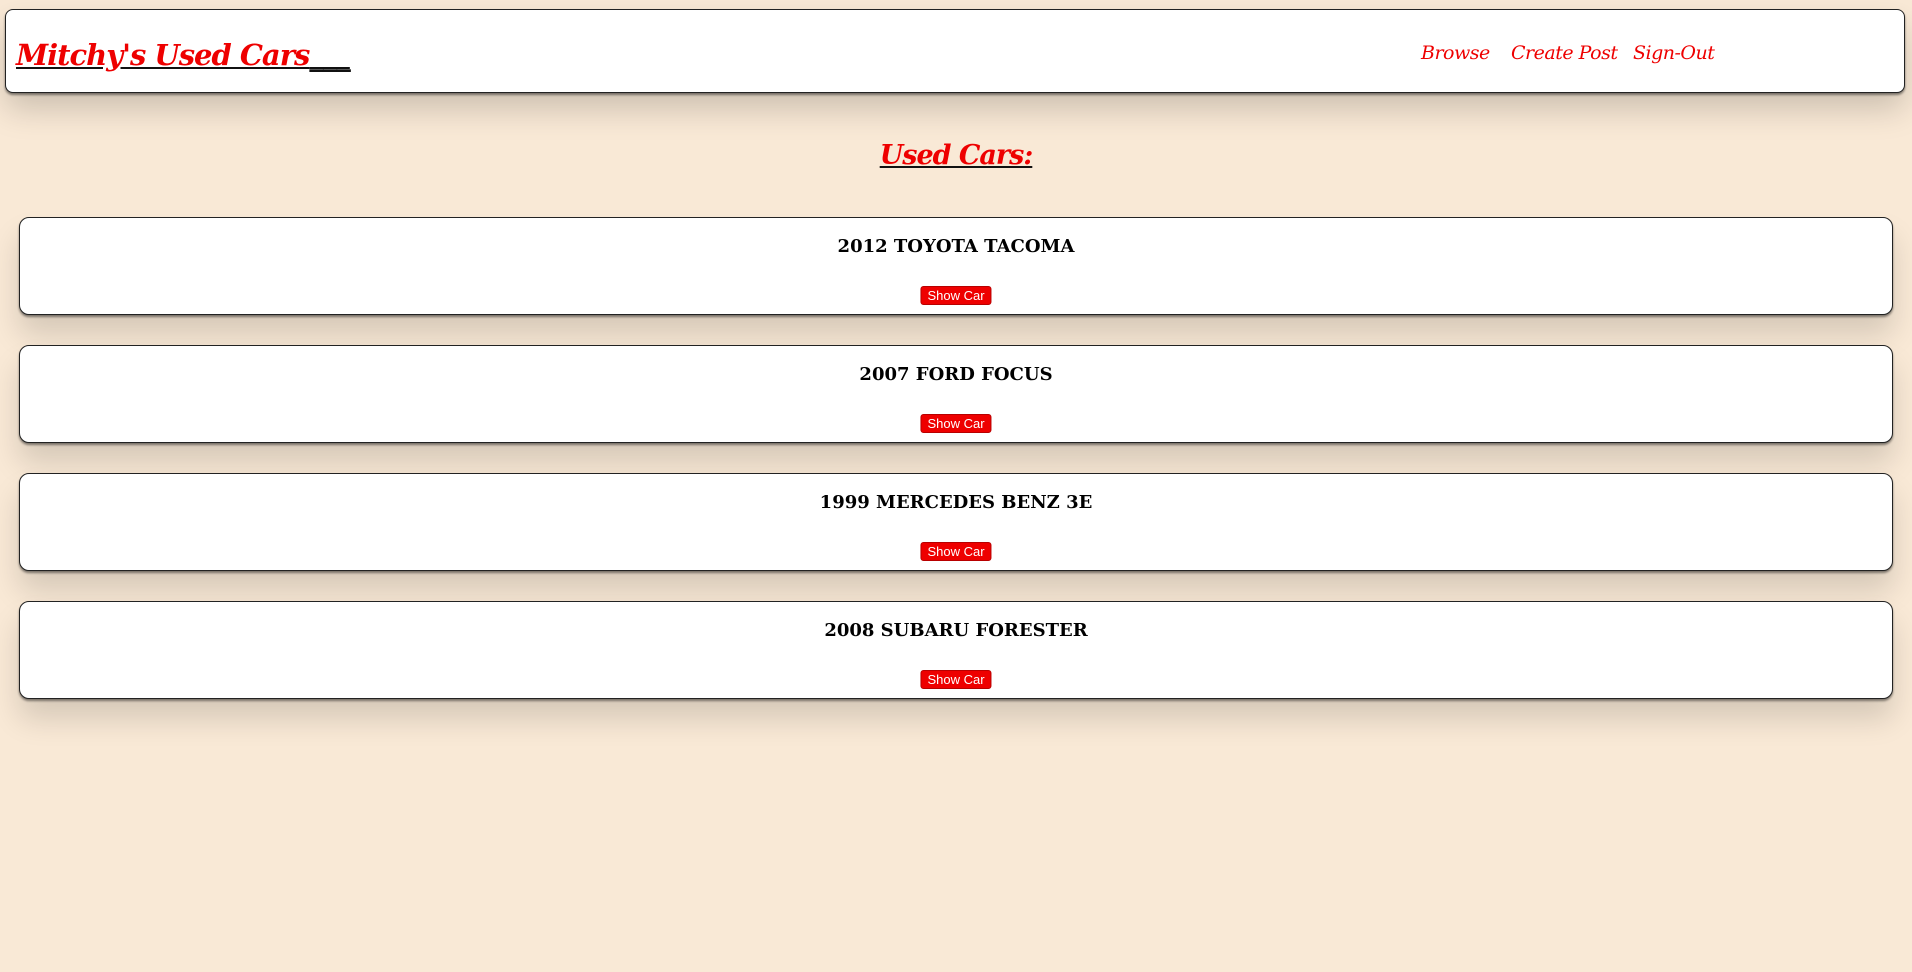 The width and height of the screenshot is (1912, 972). Describe the element at coordinates (1564, 53) in the screenshot. I see `nav-create-post-link: Create Post` at that location.